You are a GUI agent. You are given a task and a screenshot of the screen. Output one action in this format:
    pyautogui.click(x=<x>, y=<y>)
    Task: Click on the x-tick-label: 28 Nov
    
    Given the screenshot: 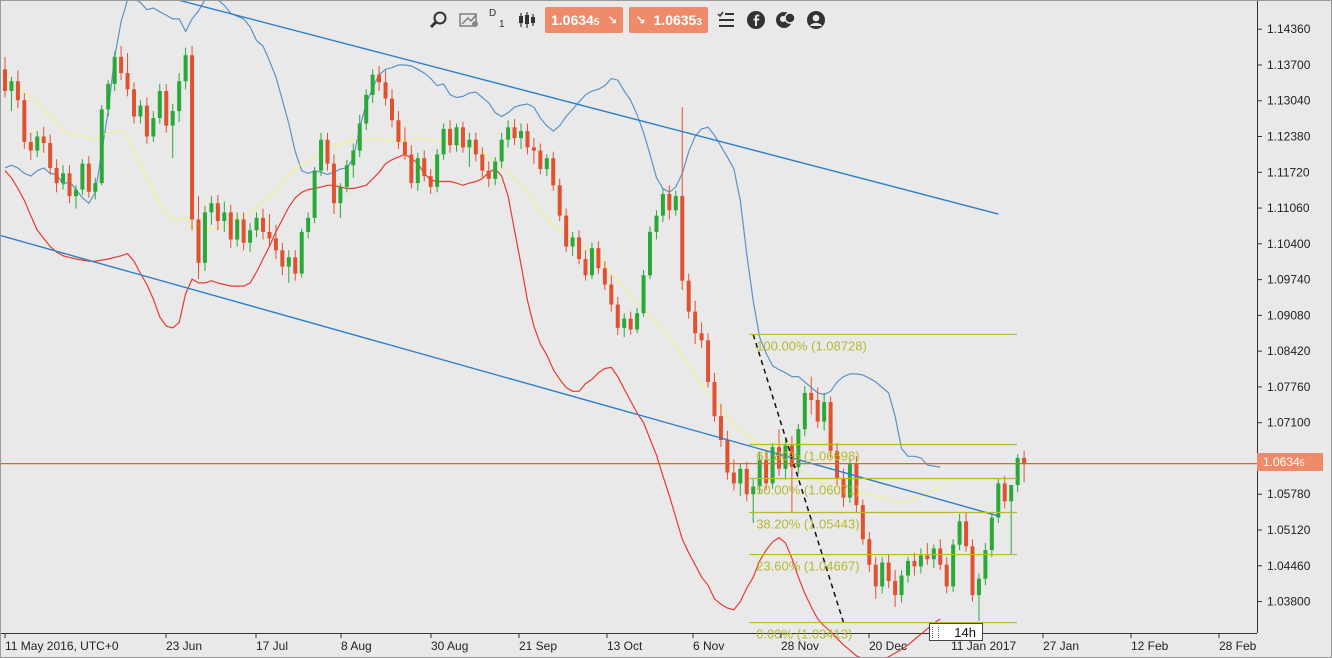 What is the action you would take?
    pyautogui.click(x=800, y=646)
    